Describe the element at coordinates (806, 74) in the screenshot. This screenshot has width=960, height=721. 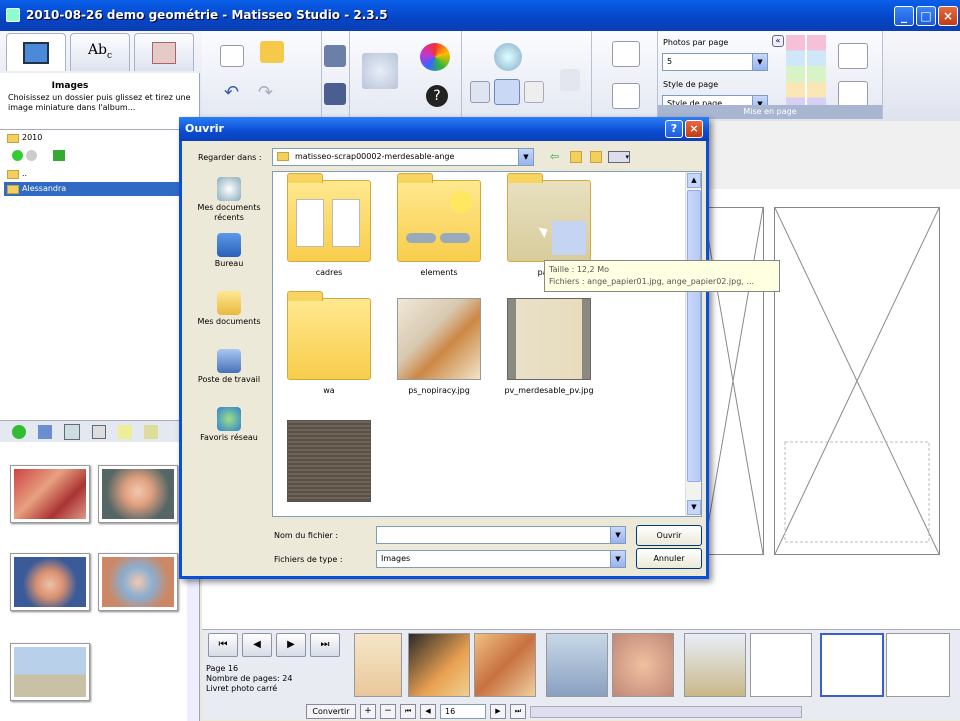
I see `color-palette` at that location.